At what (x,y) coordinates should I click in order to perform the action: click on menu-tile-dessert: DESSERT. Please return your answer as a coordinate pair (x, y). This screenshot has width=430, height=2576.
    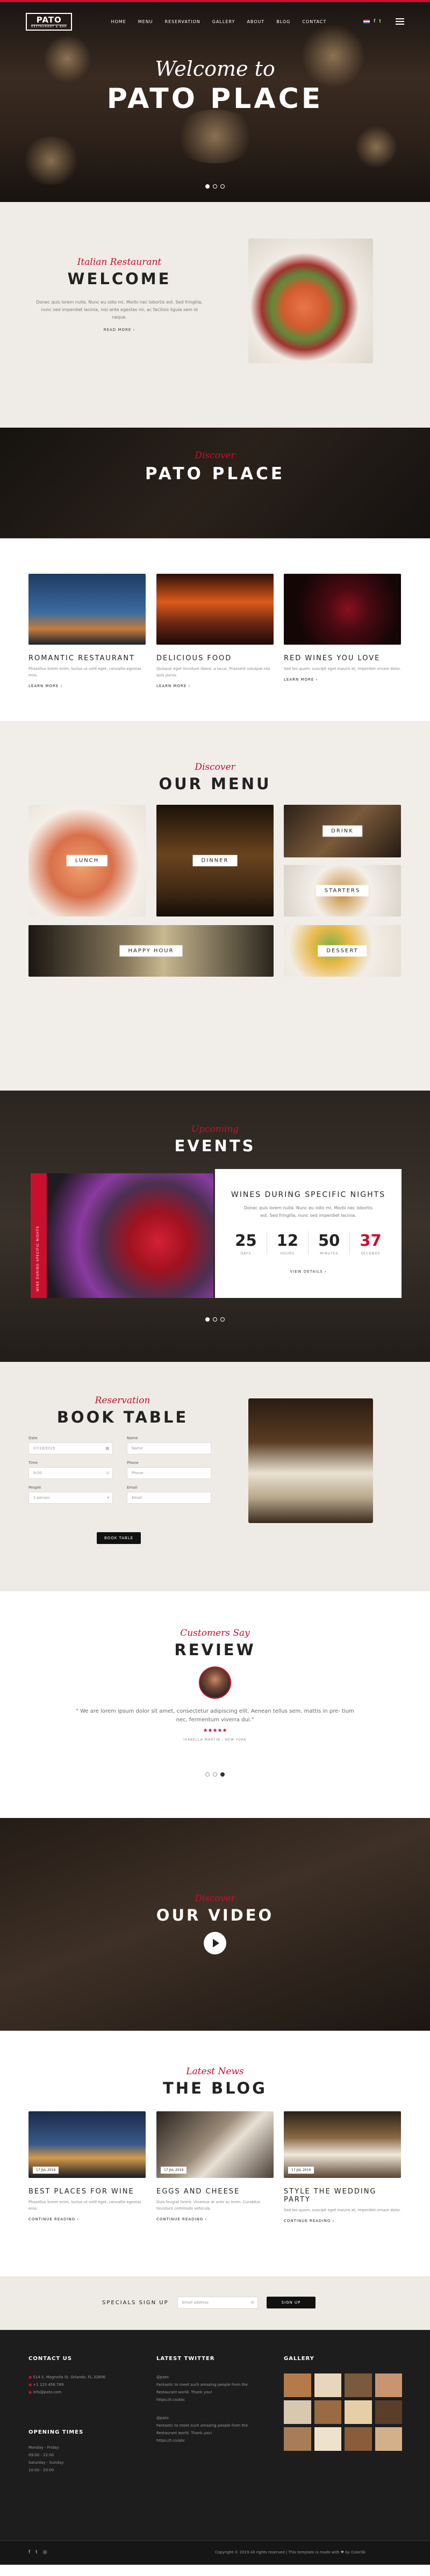
    Looking at the image, I should click on (342, 951).